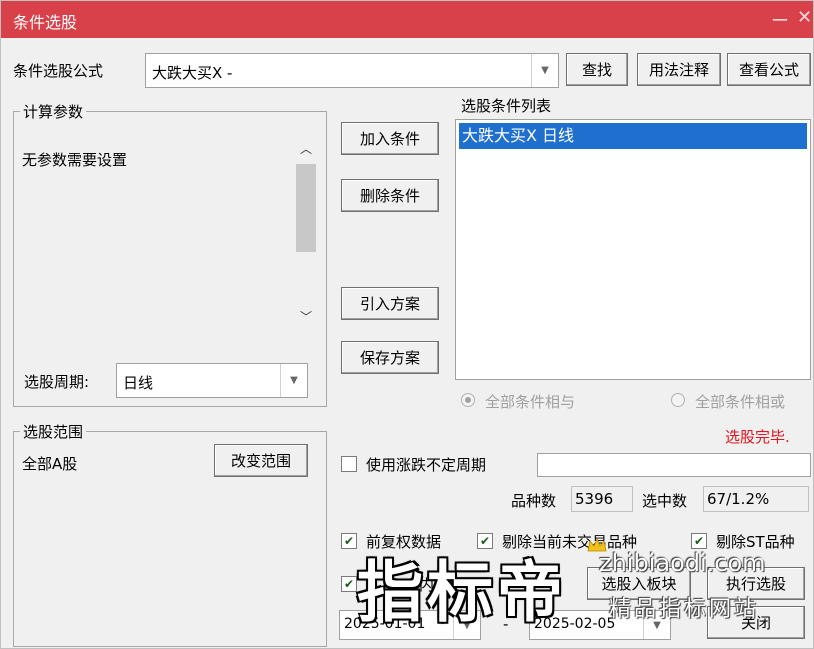 The image size is (814, 649). Describe the element at coordinates (349, 584) in the screenshot. I see `time-range-checkbox: ✔` at that location.